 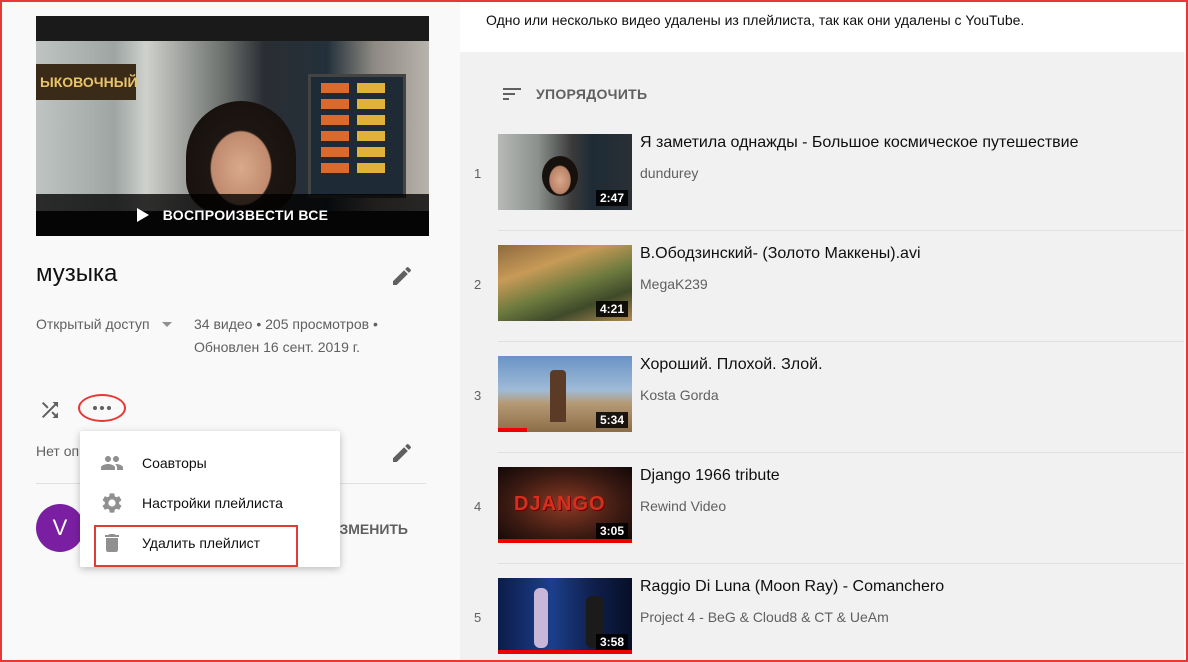 I want to click on more-actions-button, so click(x=102, y=408).